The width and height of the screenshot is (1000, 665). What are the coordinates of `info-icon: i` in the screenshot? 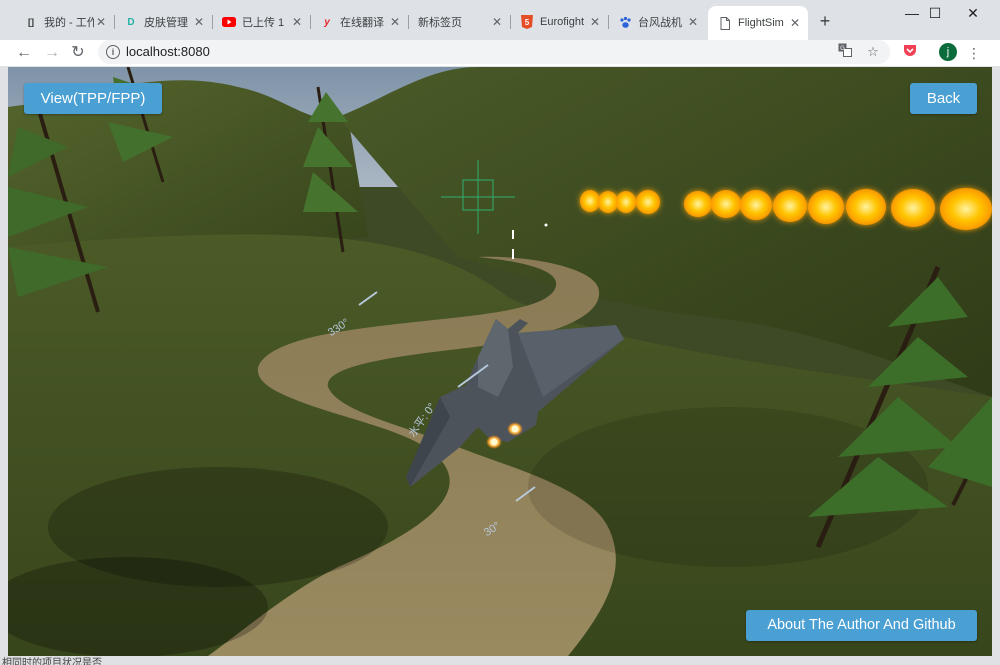 It's located at (113, 52).